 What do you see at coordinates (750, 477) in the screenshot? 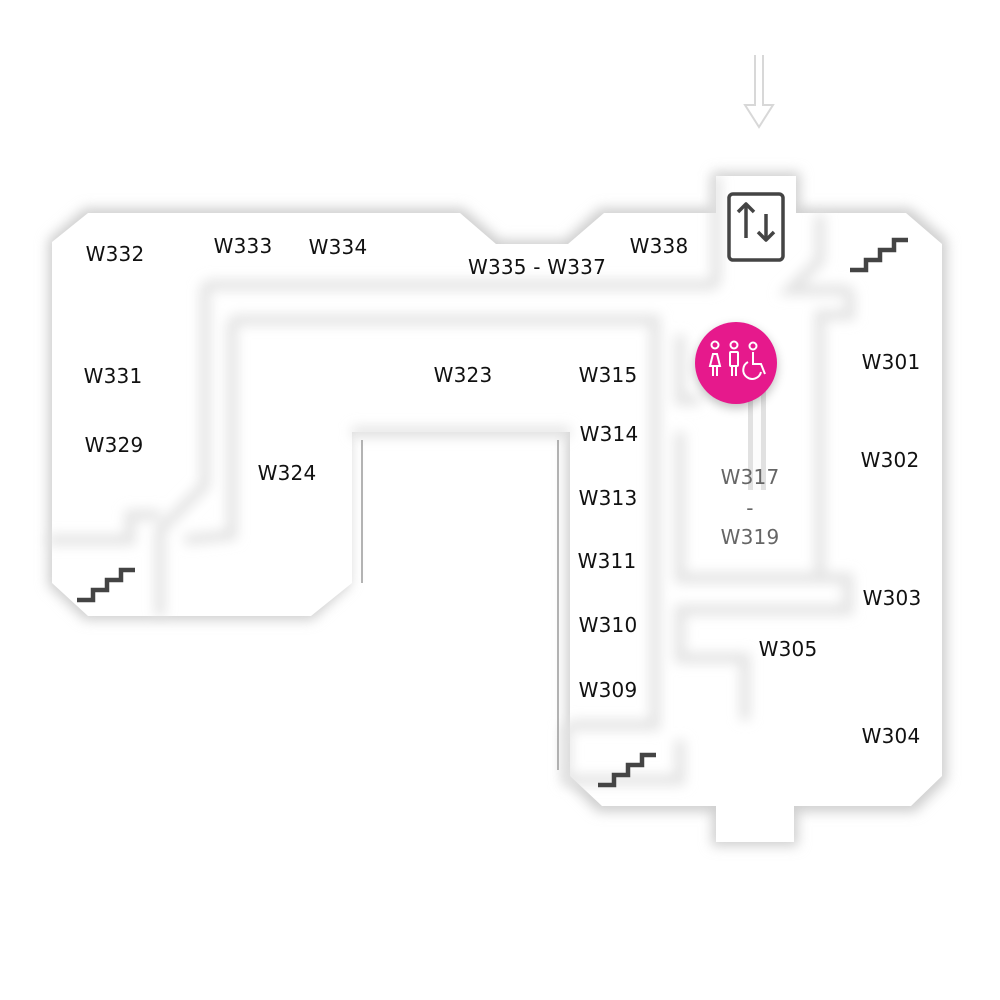
I see `room-label-w317: W317` at bounding box center [750, 477].